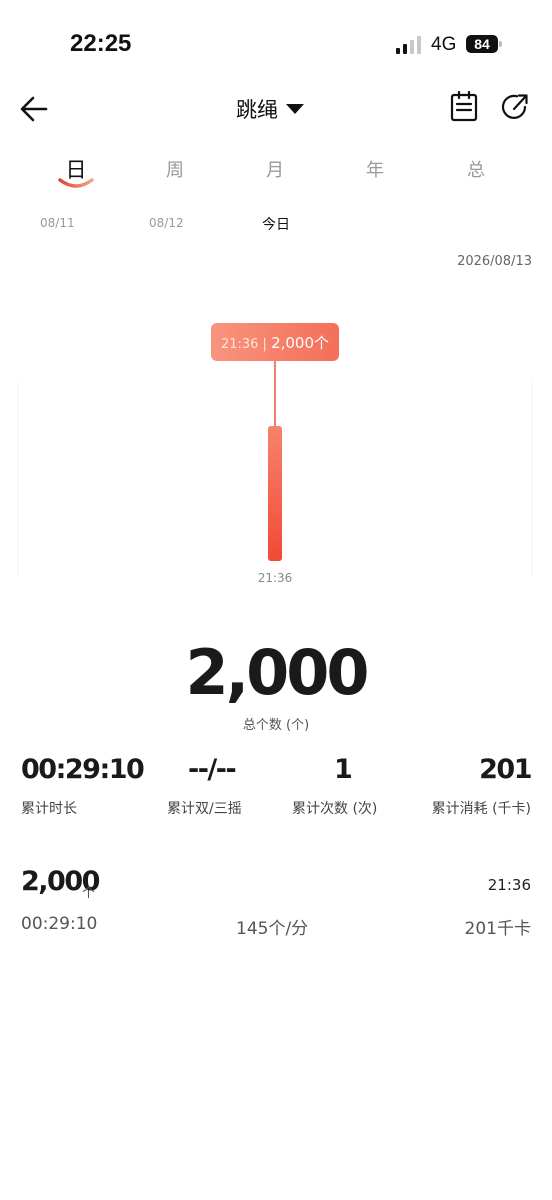 The height and width of the screenshot is (1200, 552). I want to click on total-count: 2,000, so click(277, 672).